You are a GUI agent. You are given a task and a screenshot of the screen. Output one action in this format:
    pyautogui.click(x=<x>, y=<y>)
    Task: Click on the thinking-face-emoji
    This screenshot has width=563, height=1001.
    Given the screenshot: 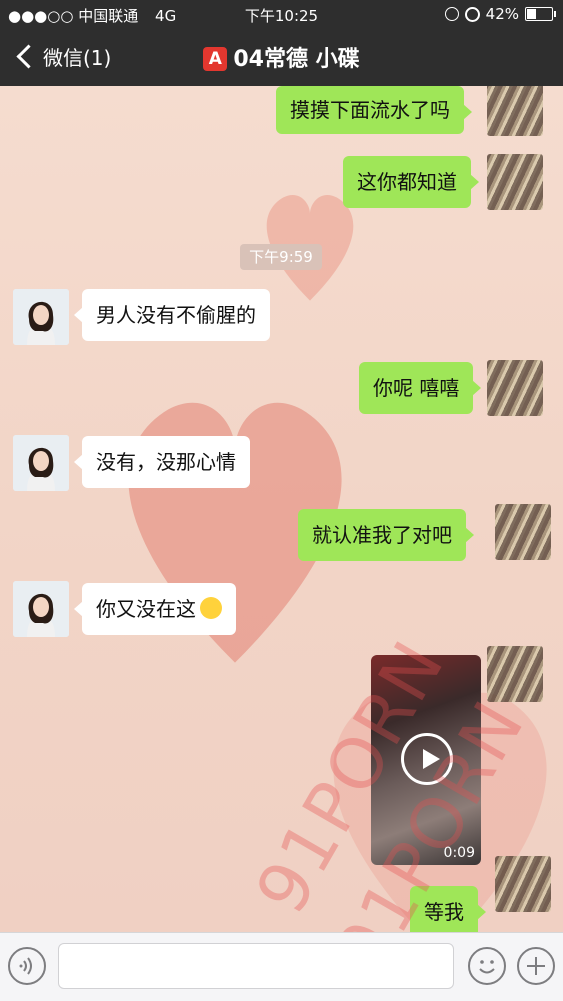 What is the action you would take?
    pyautogui.click(x=211, y=608)
    